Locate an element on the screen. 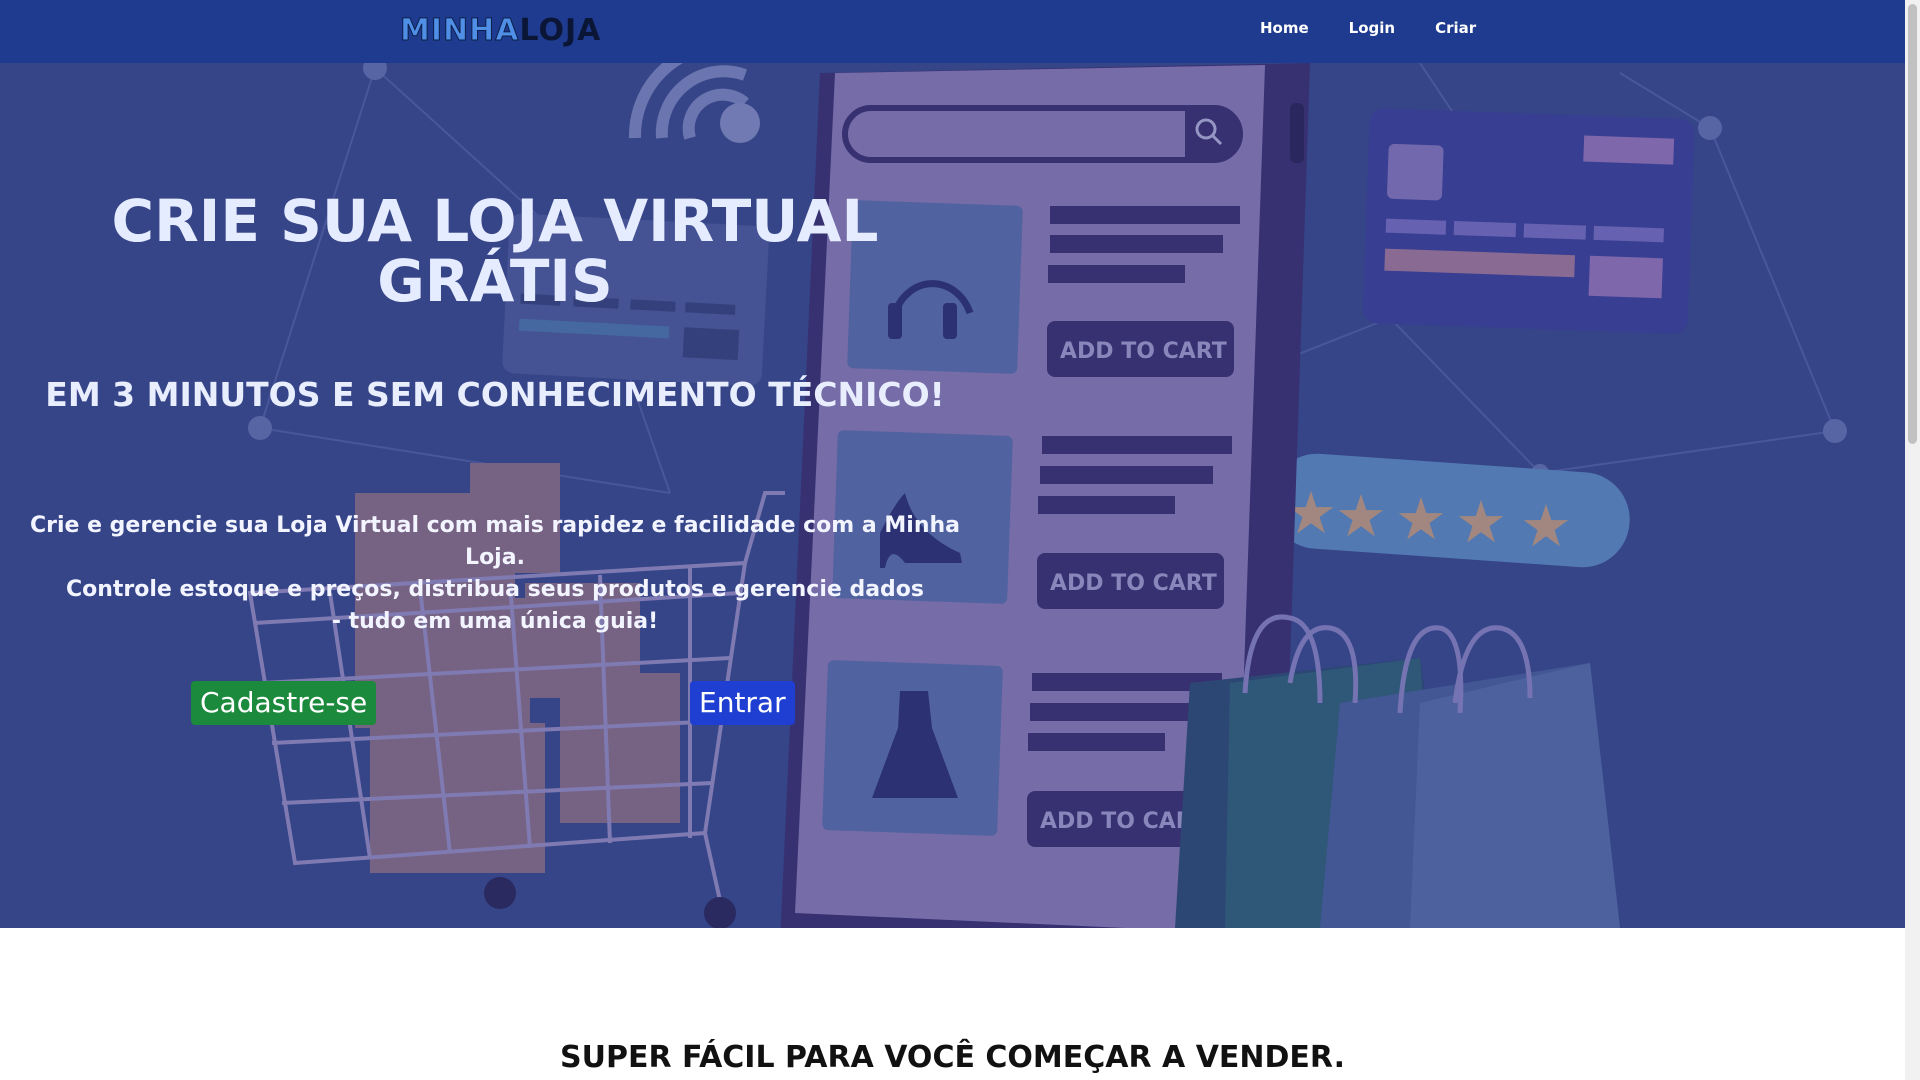 The width and height of the screenshot is (1920, 1080). hero-subtitle: EM 3 MINUTOS E SEM CONHECIMENTO TÉCNICO! is located at coordinates (495, 394).